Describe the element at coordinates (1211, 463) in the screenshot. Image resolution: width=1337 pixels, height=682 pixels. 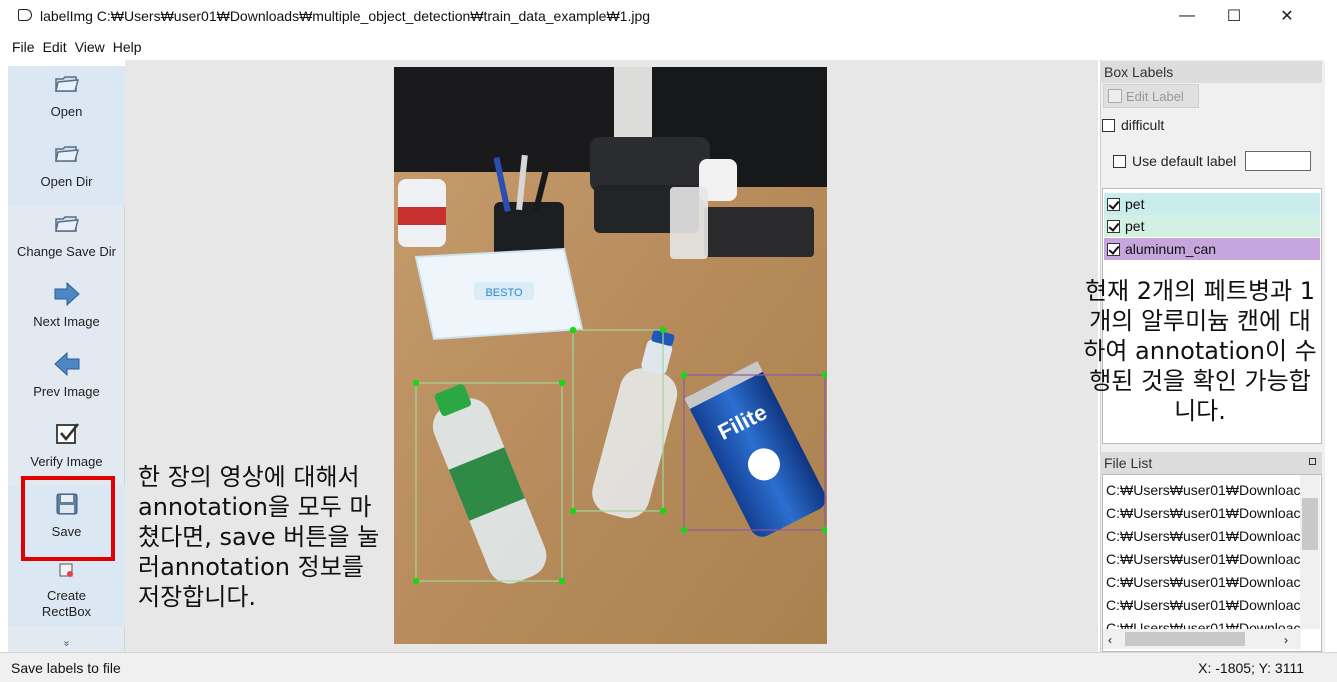
I see `file-list-header: File List` at that location.